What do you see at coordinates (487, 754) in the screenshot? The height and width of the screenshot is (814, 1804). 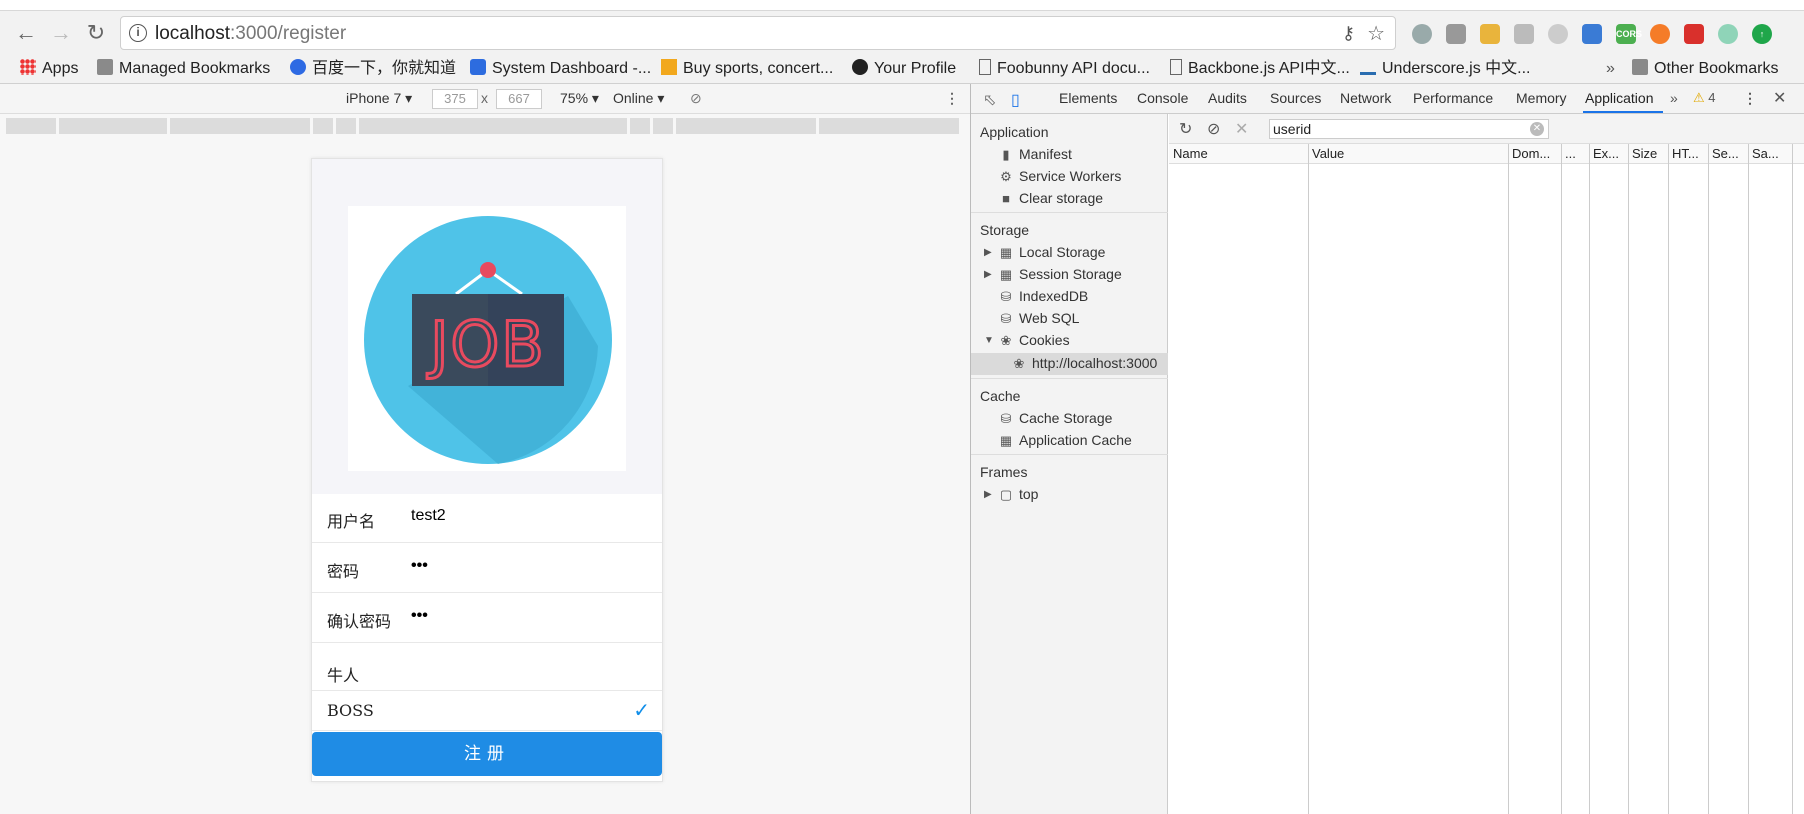 I see `register-button: 注册` at bounding box center [487, 754].